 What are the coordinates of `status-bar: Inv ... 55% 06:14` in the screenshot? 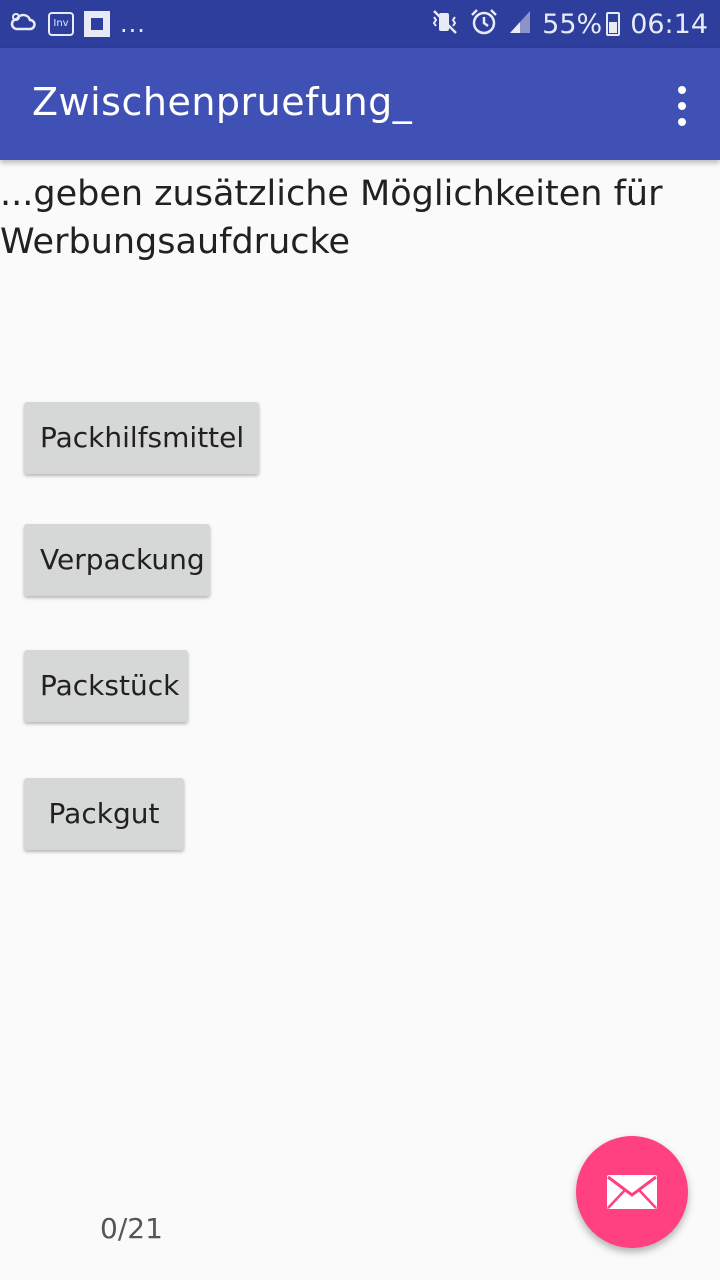 It's located at (360, 24).